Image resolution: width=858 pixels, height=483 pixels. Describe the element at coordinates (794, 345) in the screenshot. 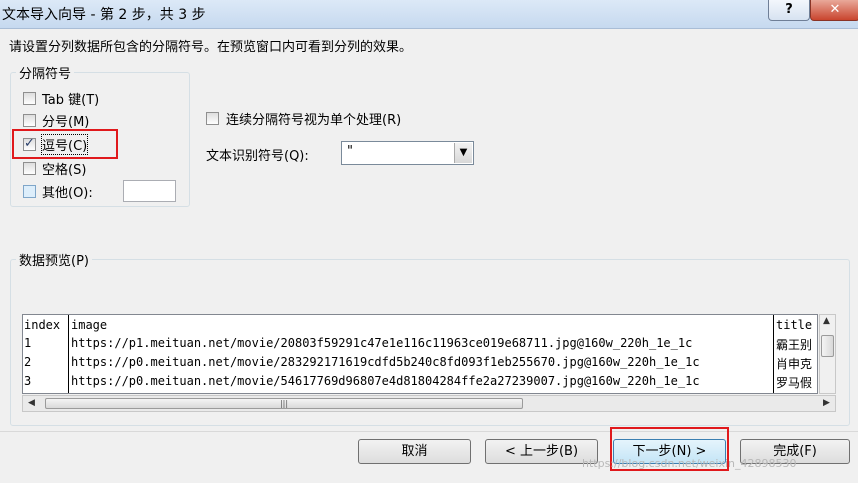

I see `preview-cell: 霸王别` at that location.